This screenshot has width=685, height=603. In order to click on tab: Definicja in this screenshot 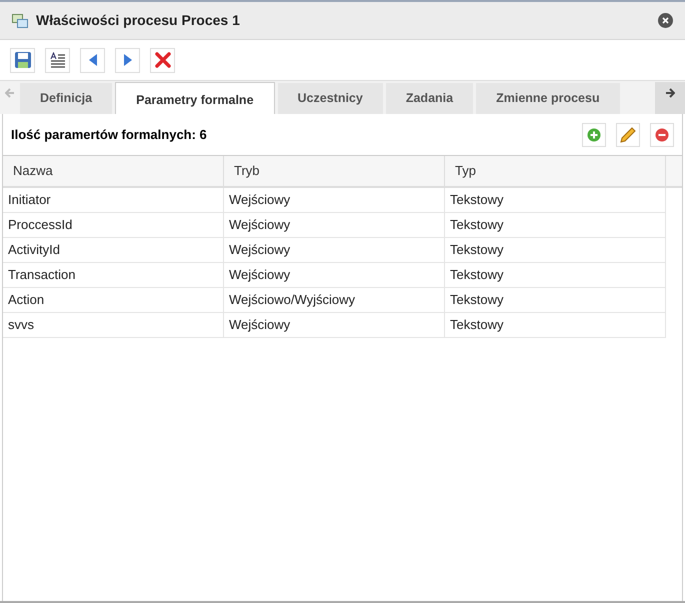, I will do `click(66, 98)`.